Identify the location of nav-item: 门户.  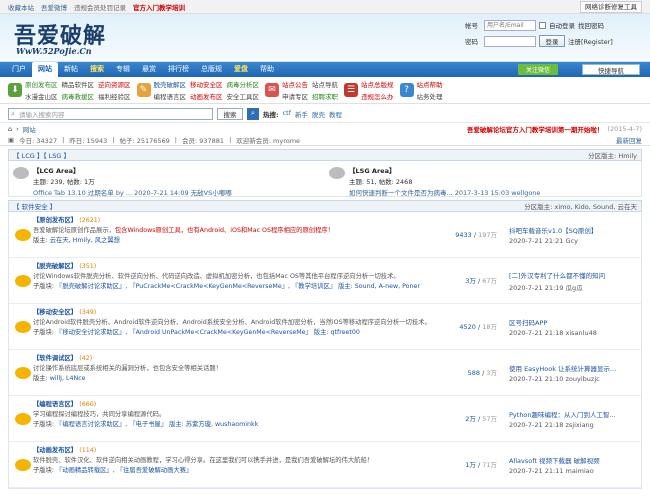
(19, 69).